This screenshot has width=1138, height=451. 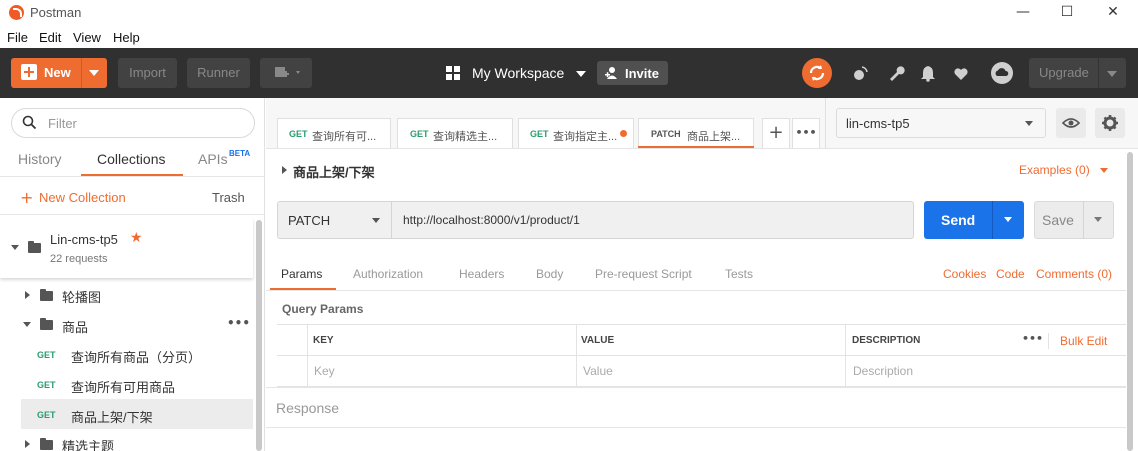 I want to click on unsaved-dot-icon, so click(x=623, y=133).